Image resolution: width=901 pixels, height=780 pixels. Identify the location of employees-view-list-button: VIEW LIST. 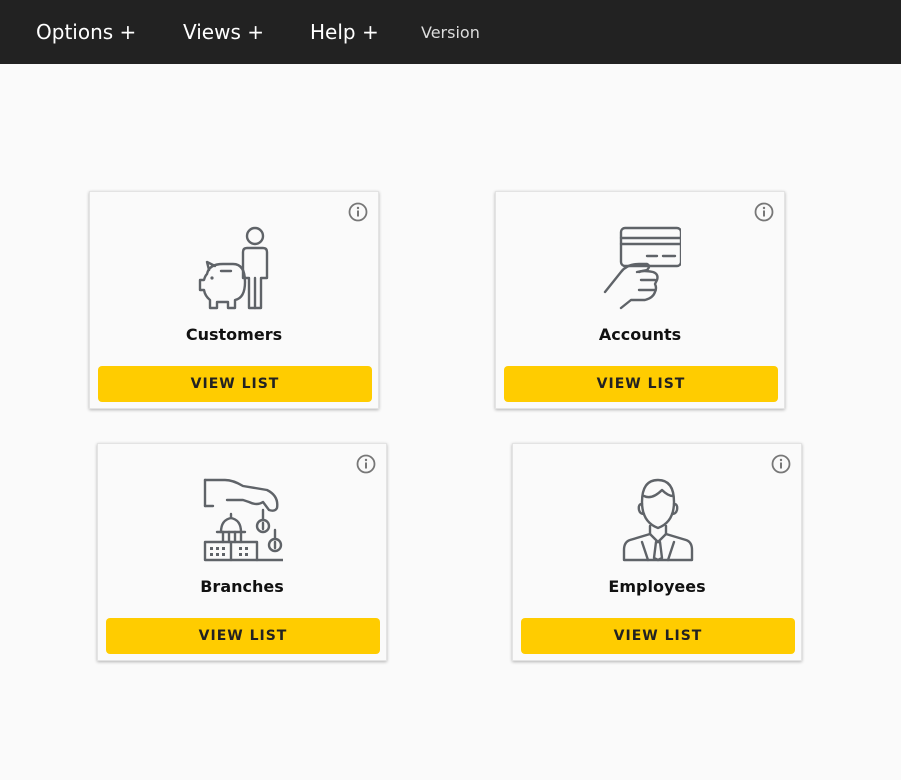
(658, 636).